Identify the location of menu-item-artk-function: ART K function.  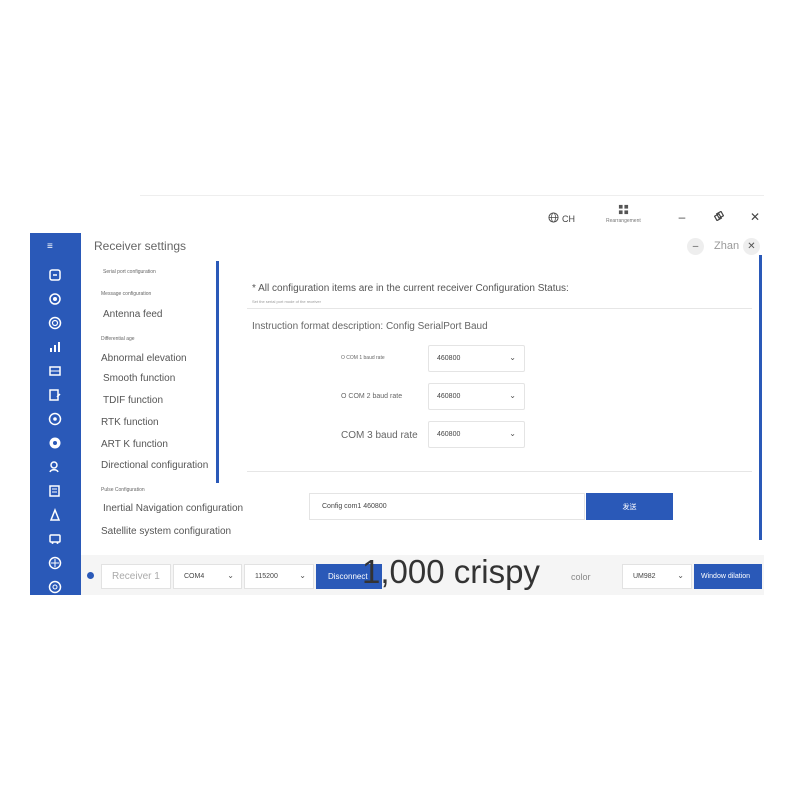
(134, 444).